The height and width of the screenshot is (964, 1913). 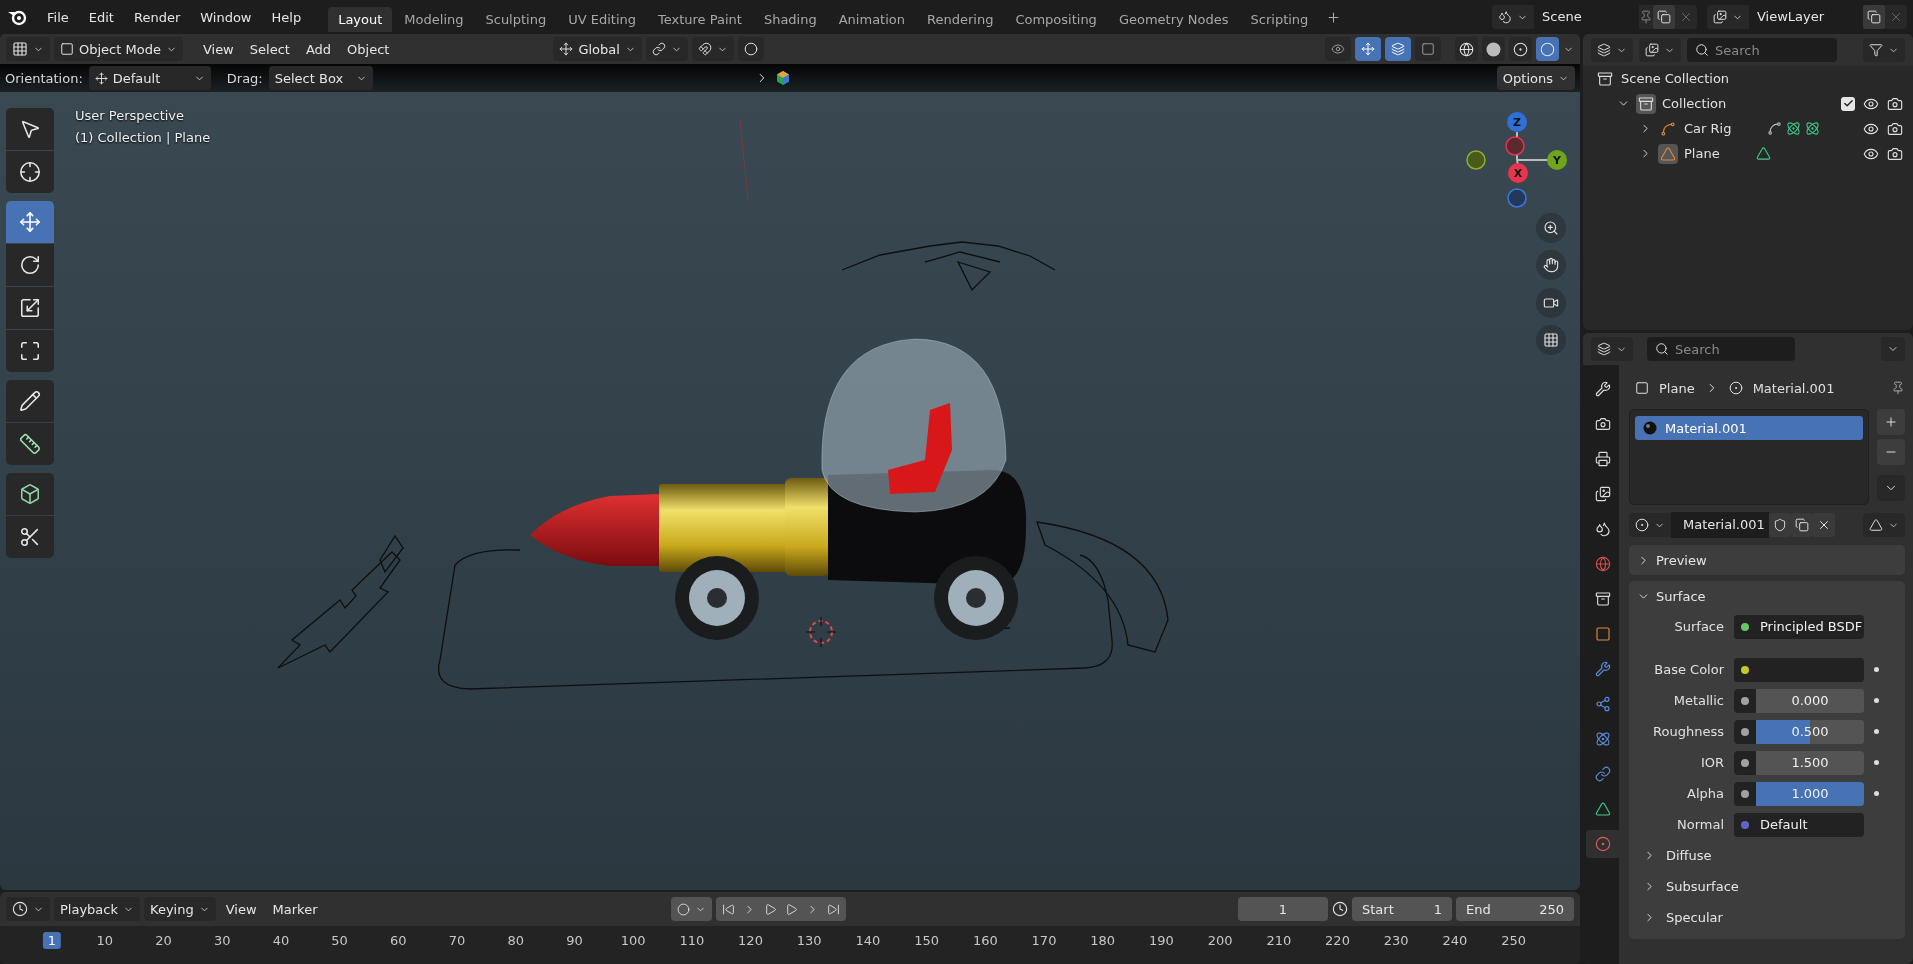 I want to click on start-frame-field: Start 1, so click(x=1402, y=909).